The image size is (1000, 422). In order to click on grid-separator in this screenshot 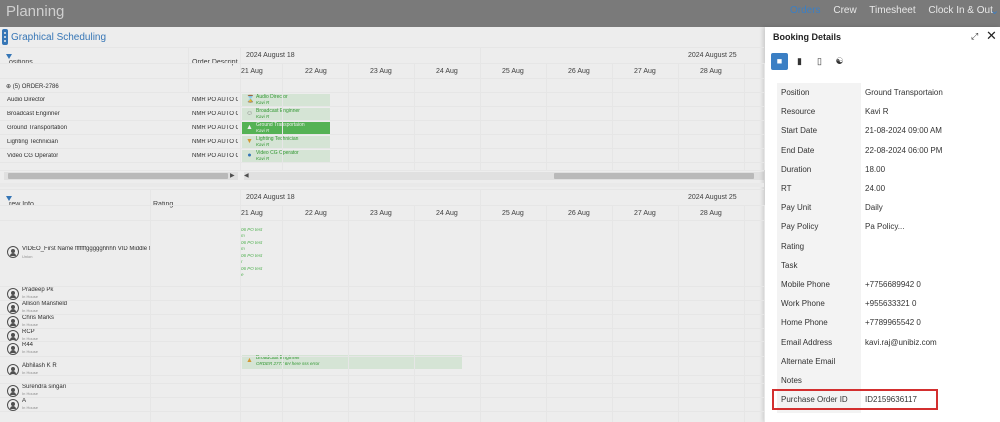, I will do `click(382, 185)`.